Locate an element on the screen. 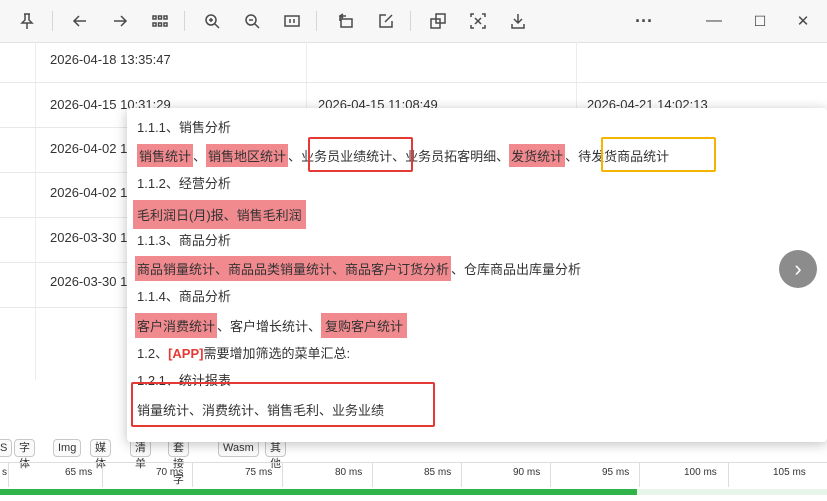  tick-label: 90 ms is located at coordinates (527, 472).